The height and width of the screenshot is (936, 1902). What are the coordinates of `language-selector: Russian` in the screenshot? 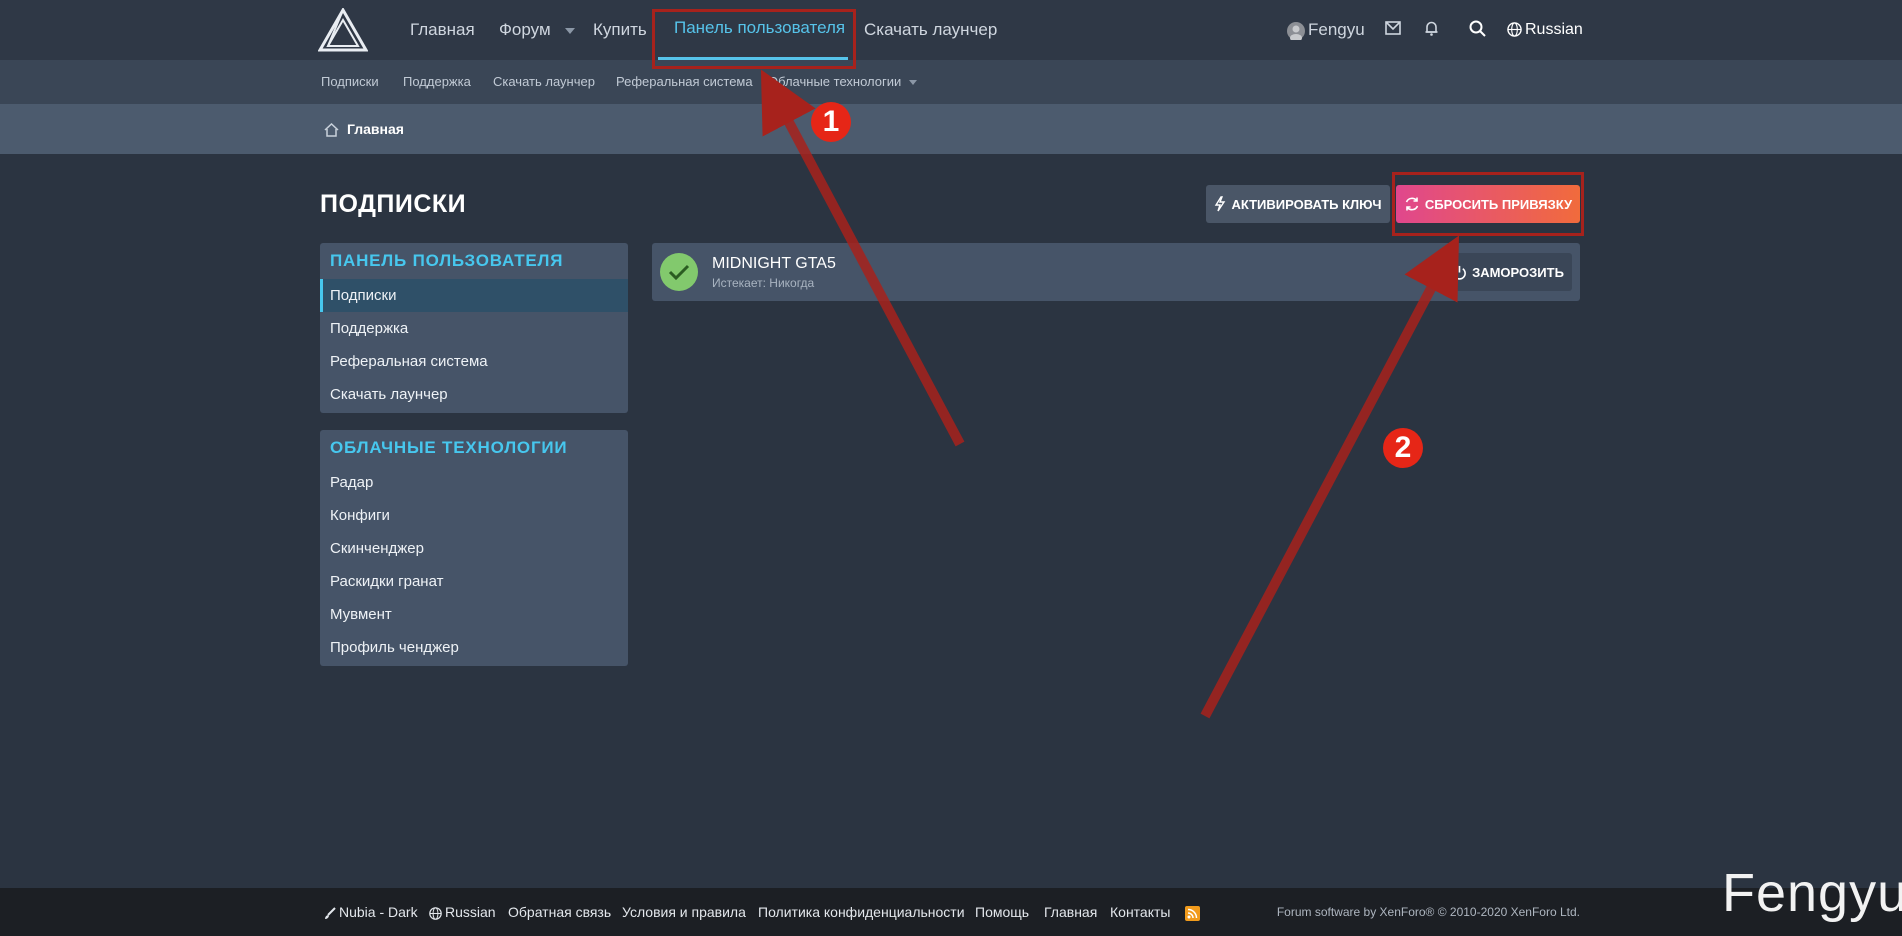 It's located at (1545, 30).